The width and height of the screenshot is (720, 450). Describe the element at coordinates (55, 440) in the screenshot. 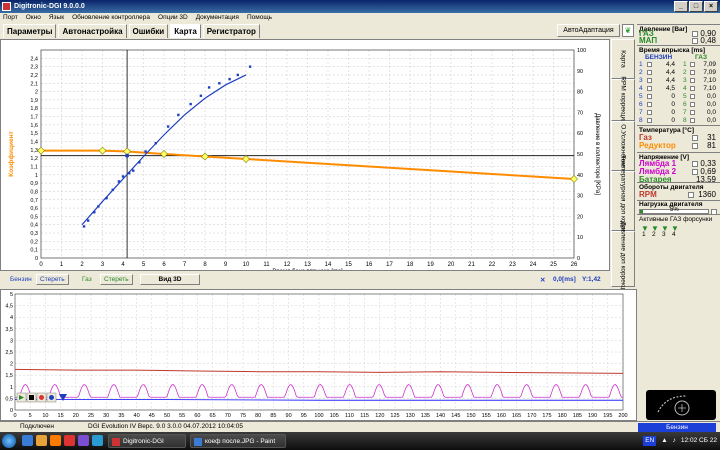

I see `firefox-icon` at that location.